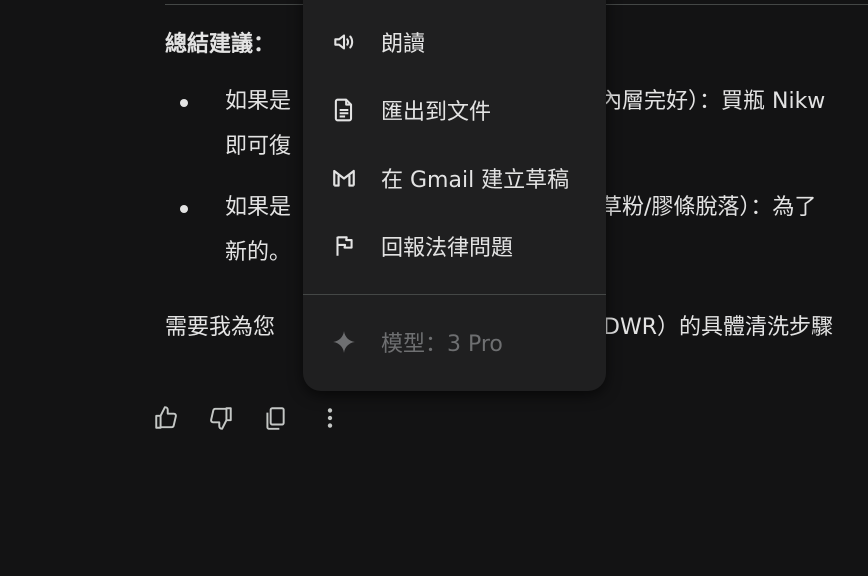  Describe the element at coordinates (220, 327) in the screenshot. I see `followup-question-start: 需要我為您` at that location.